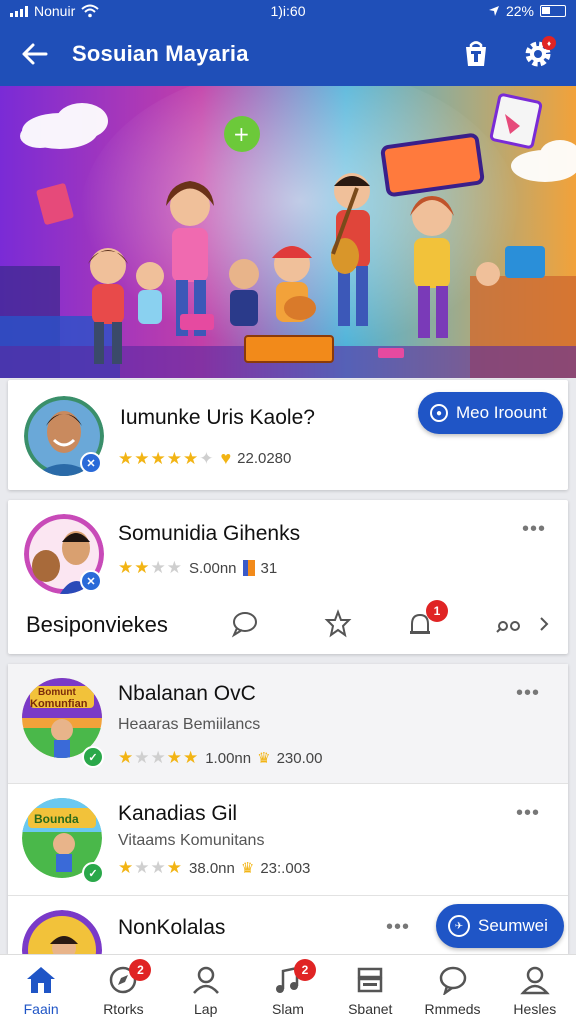  Describe the element at coordinates (452, 1009) in the screenshot. I see `nav-label: Rmmeds` at that location.